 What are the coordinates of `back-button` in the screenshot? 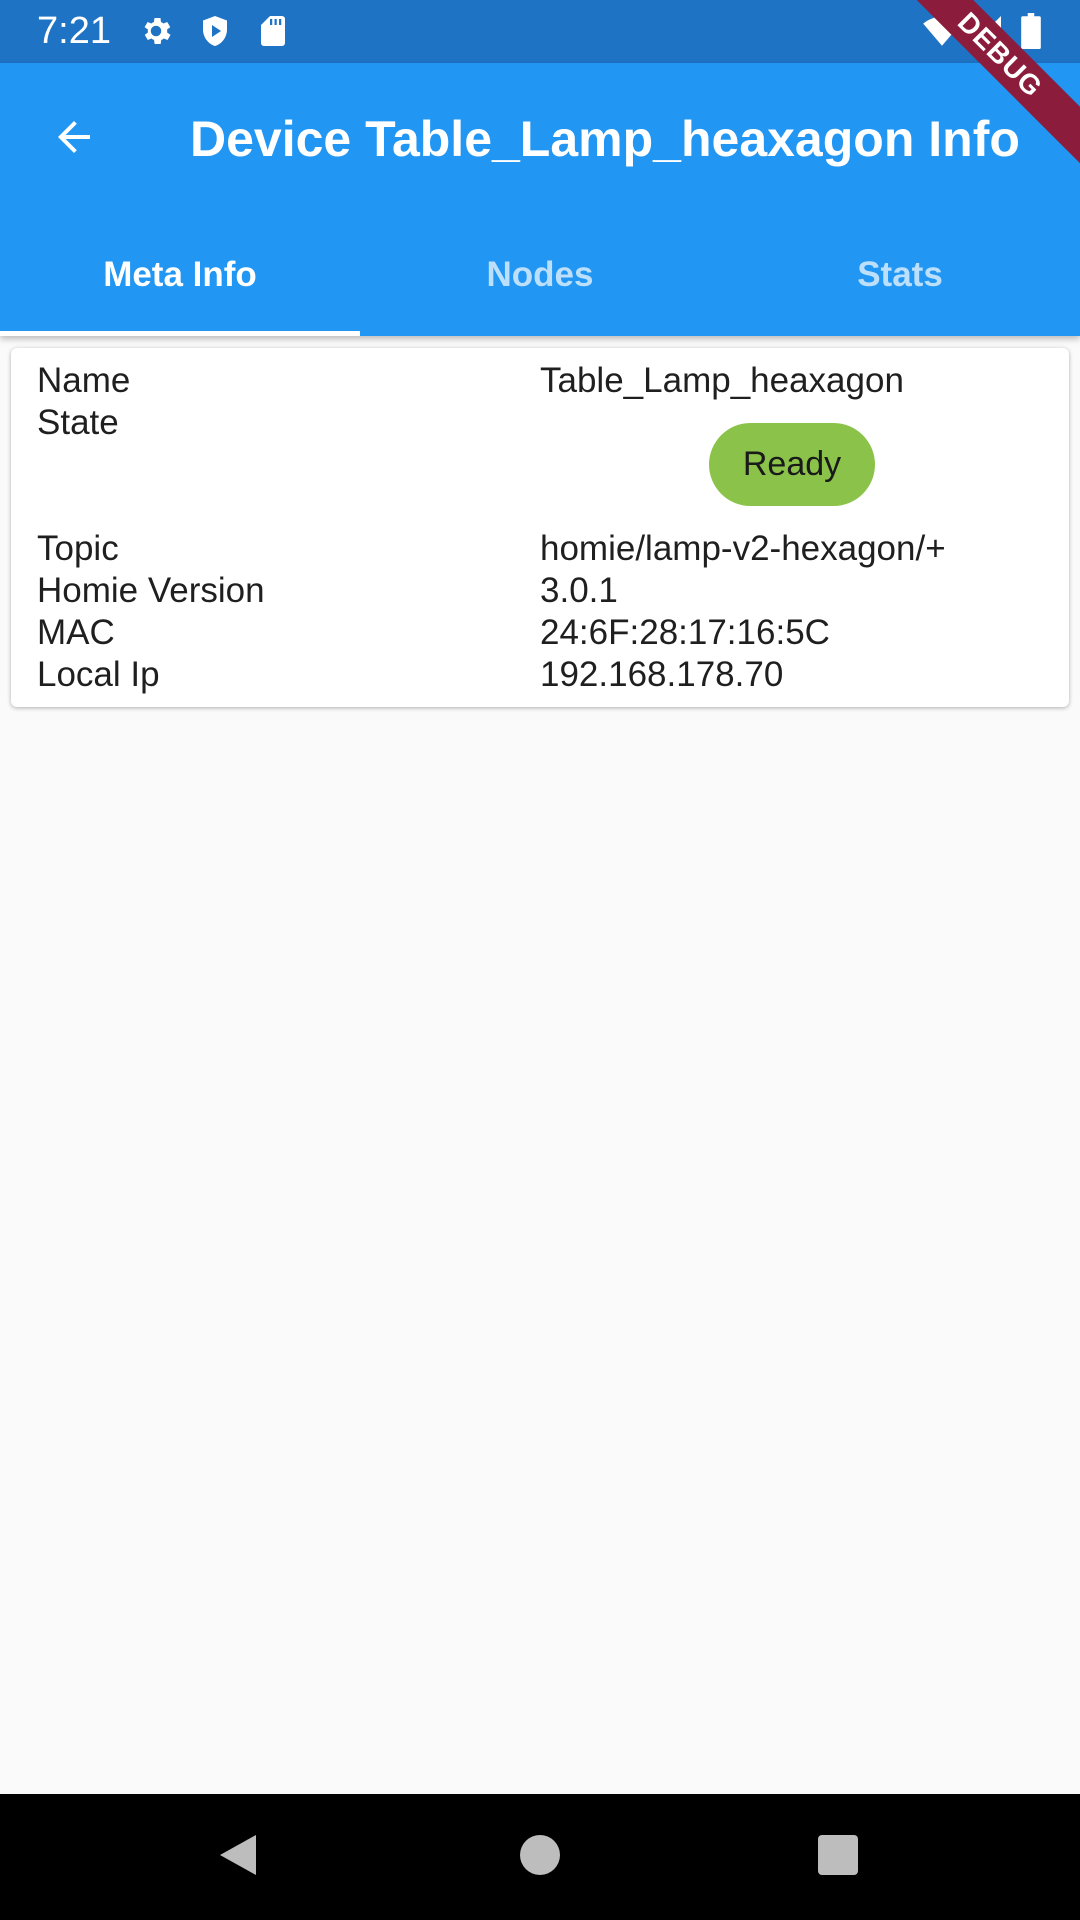 It's located at (74, 139).